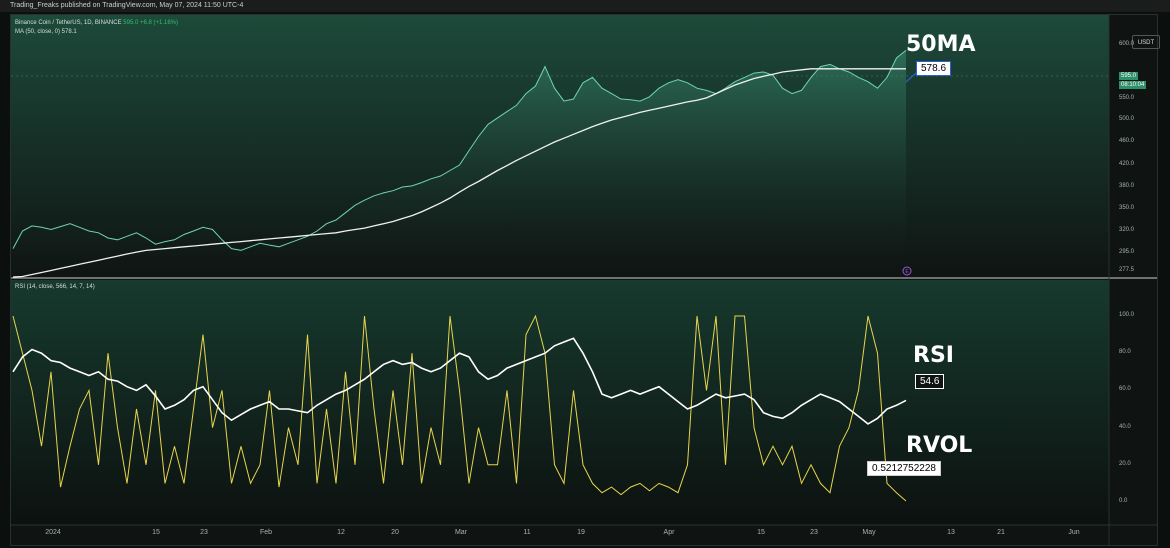 The width and height of the screenshot is (1170, 548). Describe the element at coordinates (1125, 389) in the screenshot. I see `indicator-axis-tick: 60.0` at that location.